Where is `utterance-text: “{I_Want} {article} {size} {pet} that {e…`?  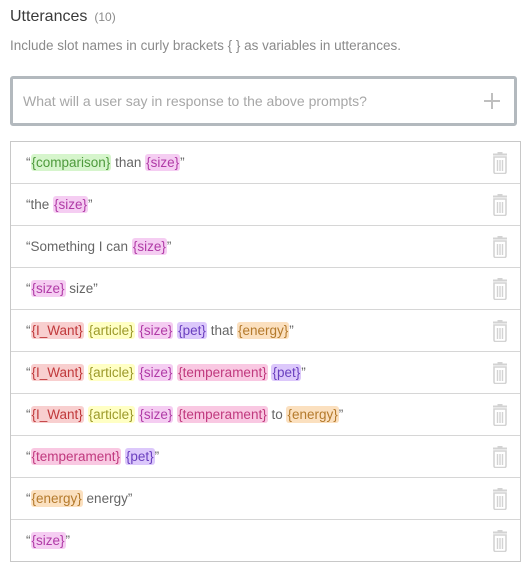
utterance-text: “{I_Want} {article} {size} {pet} that {e… is located at coordinates (152, 330).